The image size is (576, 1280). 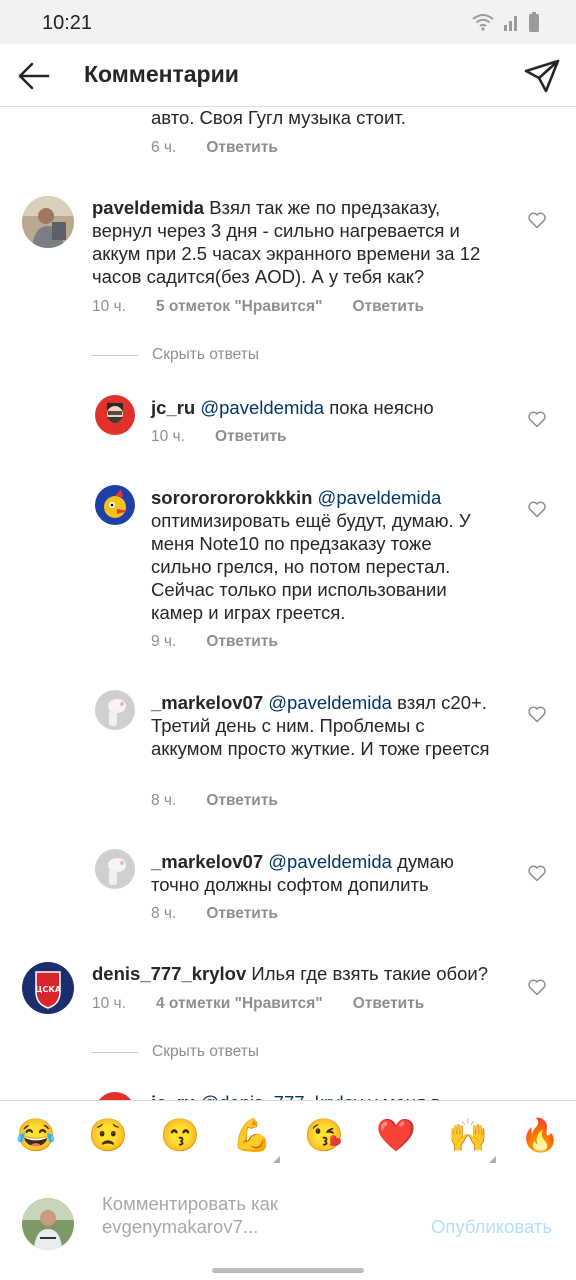 What do you see at coordinates (256, 1139) in the screenshot?
I see `emoji-muscle-button: 💪` at bounding box center [256, 1139].